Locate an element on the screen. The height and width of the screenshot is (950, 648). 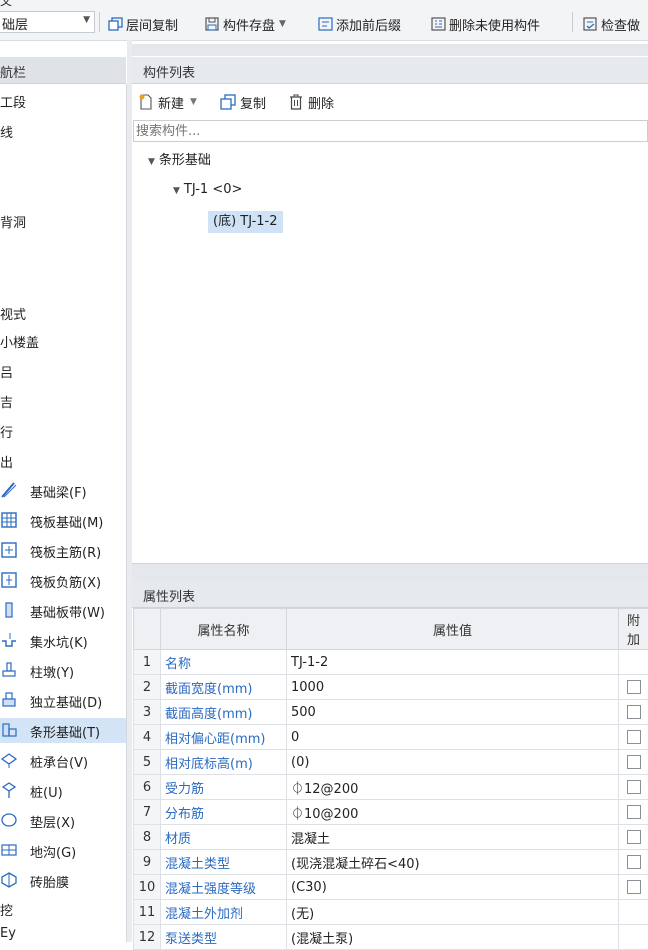
nav-item-fragment: 吉 is located at coordinates (63, 400).